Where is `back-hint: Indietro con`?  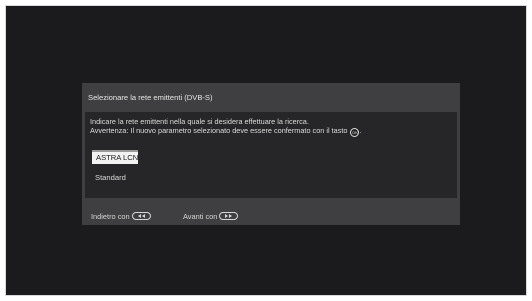 back-hint: Indietro con is located at coordinates (121, 216).